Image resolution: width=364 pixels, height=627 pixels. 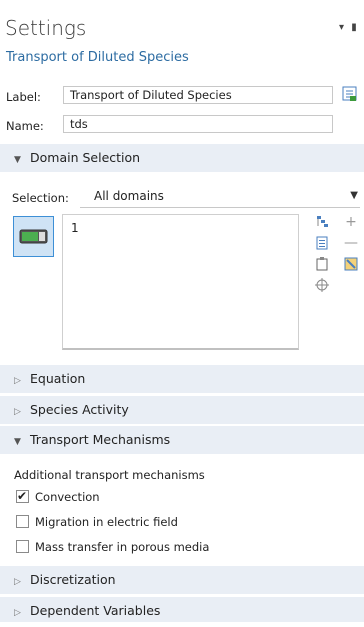 I want to click on option-label: Mass transfer in porous media, so click(x=122, y=546).